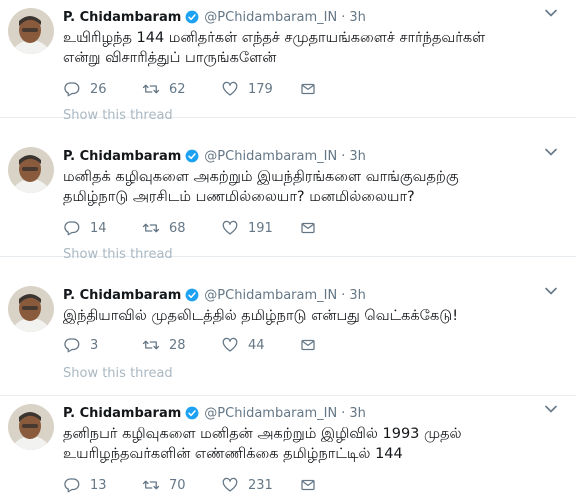 This screenshot has height=494, width=578. What do you see at coordinates (98, 89) in the screenshot?
I see `reply-count: 26` at bounding box center [98, 89].